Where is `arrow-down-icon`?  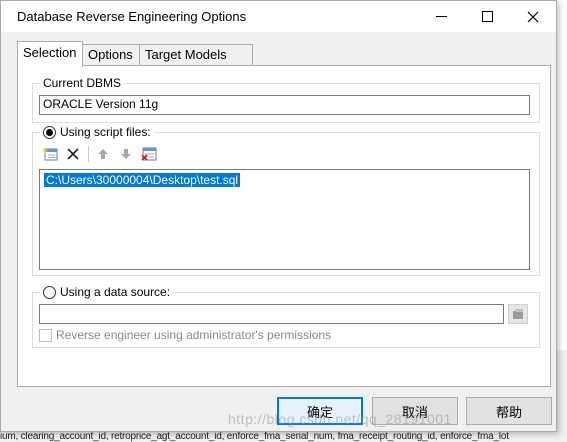
arrow-down-icon is located at coordinates (126, 154).